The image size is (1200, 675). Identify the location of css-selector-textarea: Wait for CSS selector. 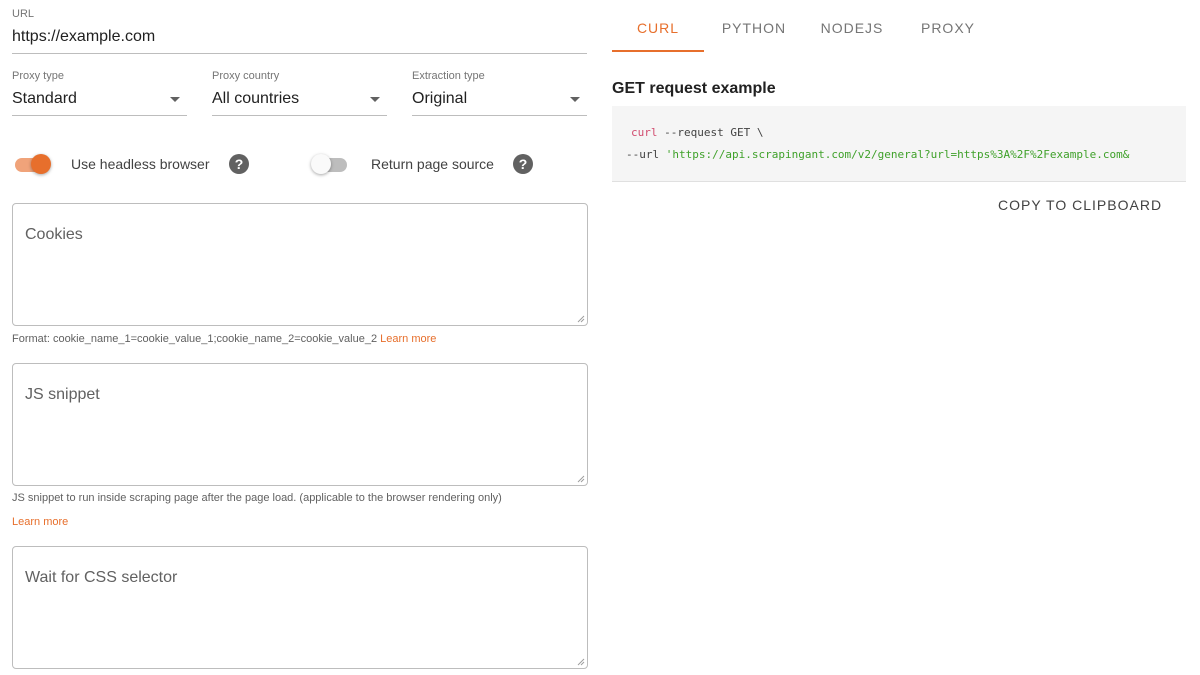
(300, 607).